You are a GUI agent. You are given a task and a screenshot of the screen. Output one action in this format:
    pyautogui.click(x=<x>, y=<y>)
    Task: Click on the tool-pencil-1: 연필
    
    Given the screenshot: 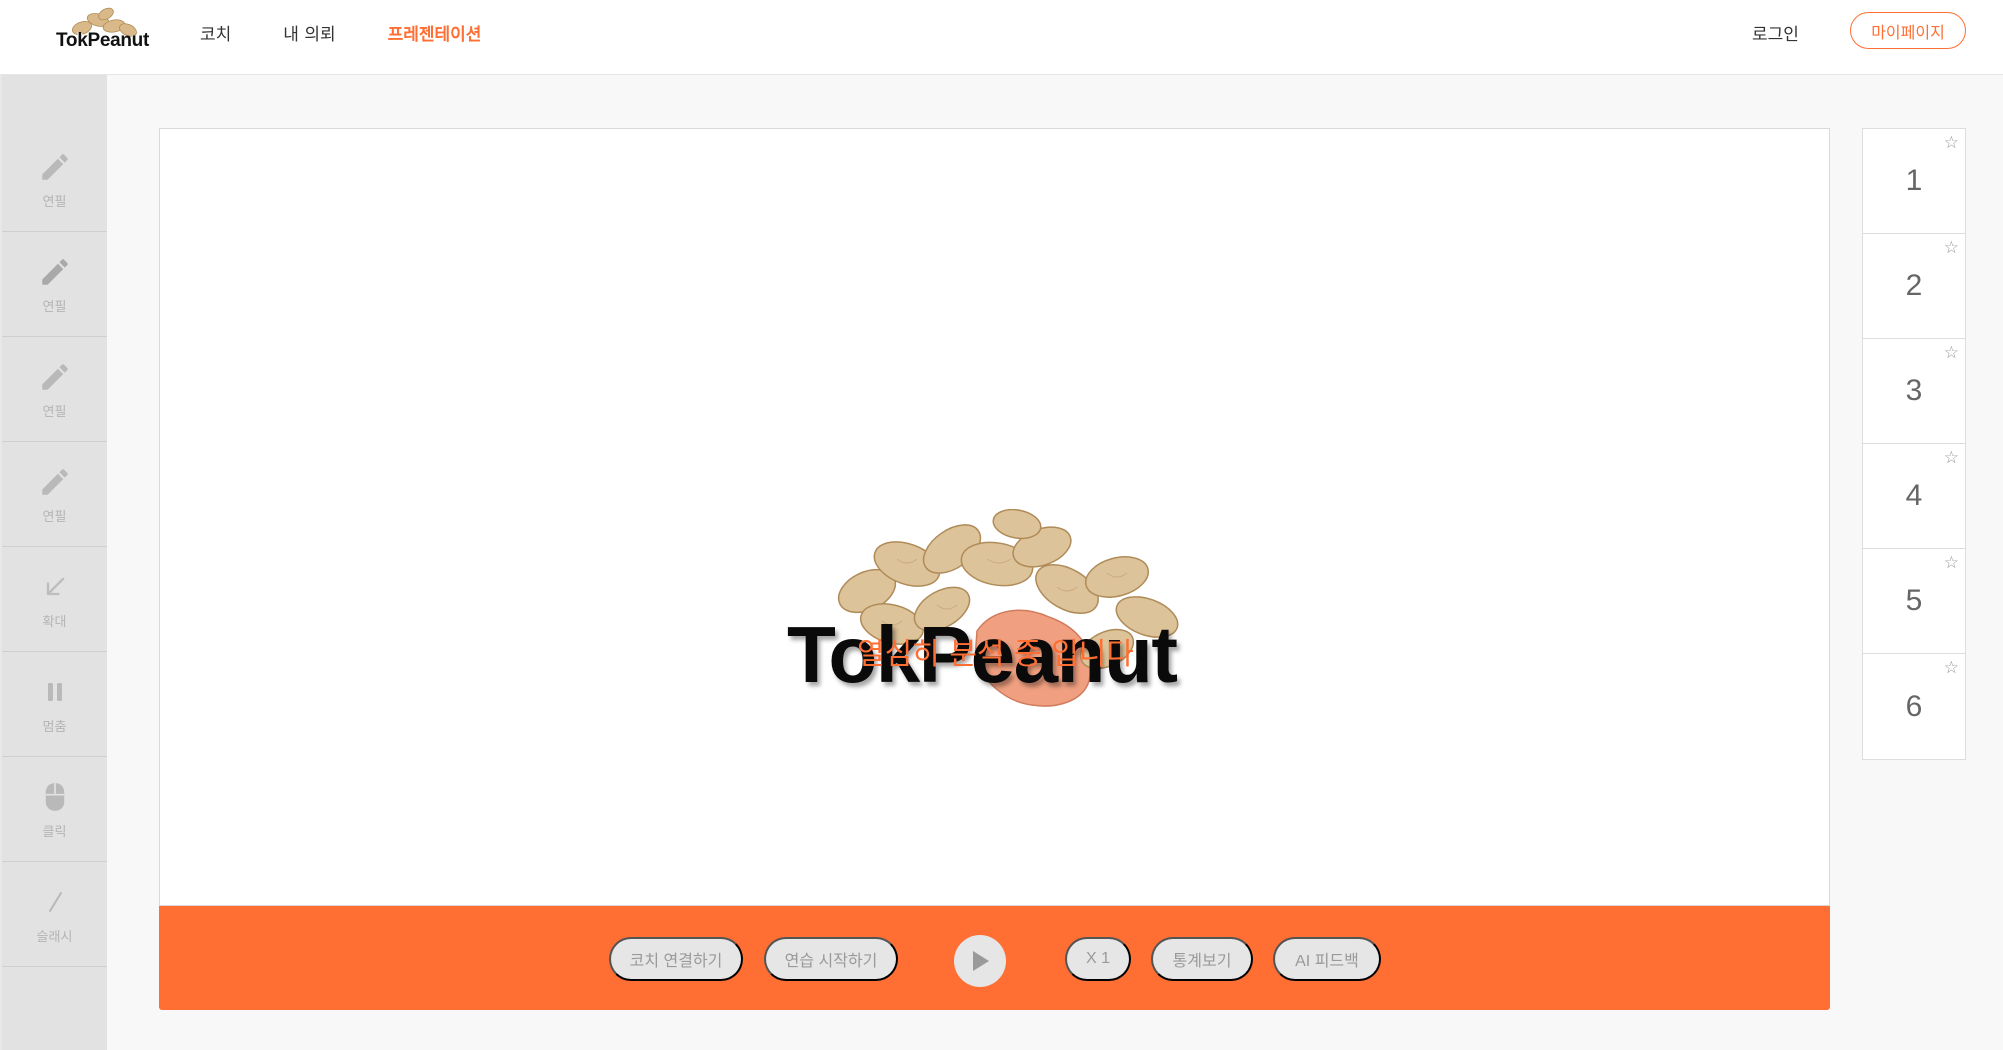 What is the action you would take?
    pyautogui.click(x=54, y=179)
    